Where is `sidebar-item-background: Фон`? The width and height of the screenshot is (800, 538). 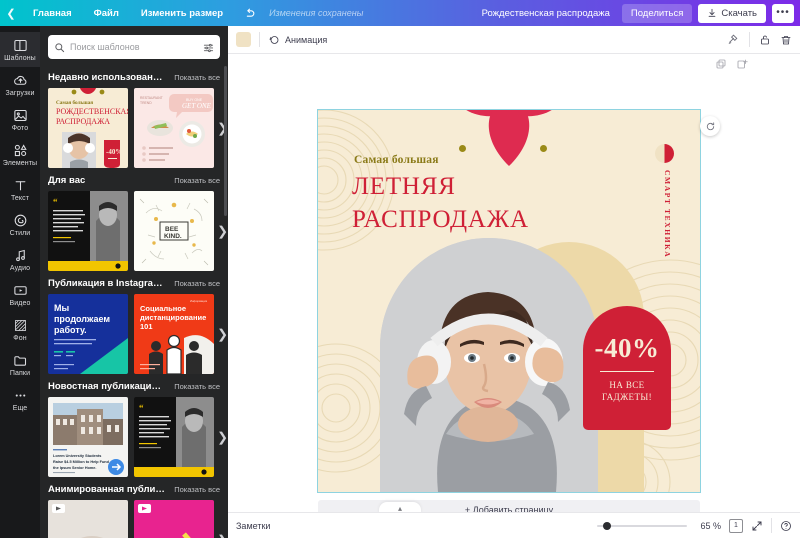
sidebar-item-background: Фон is located at coordinates (20, 329).